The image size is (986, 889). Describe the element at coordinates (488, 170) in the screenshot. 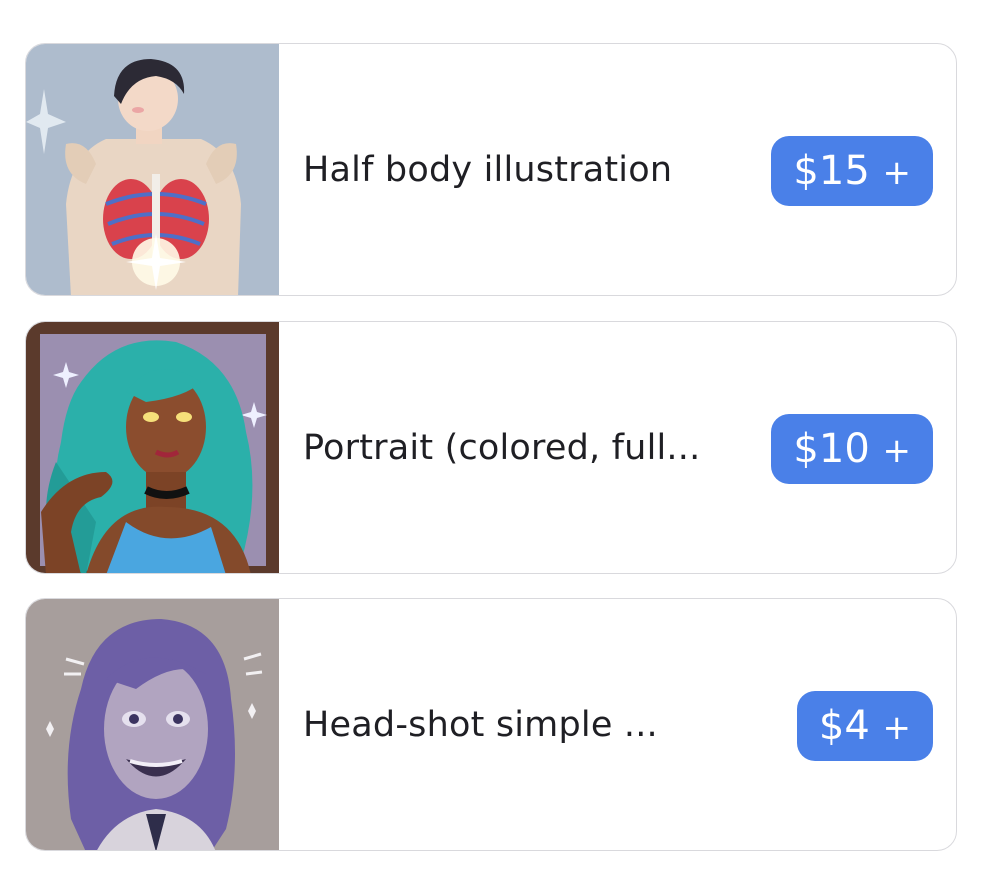

I see `commission-title: Half body illustration` at that location.